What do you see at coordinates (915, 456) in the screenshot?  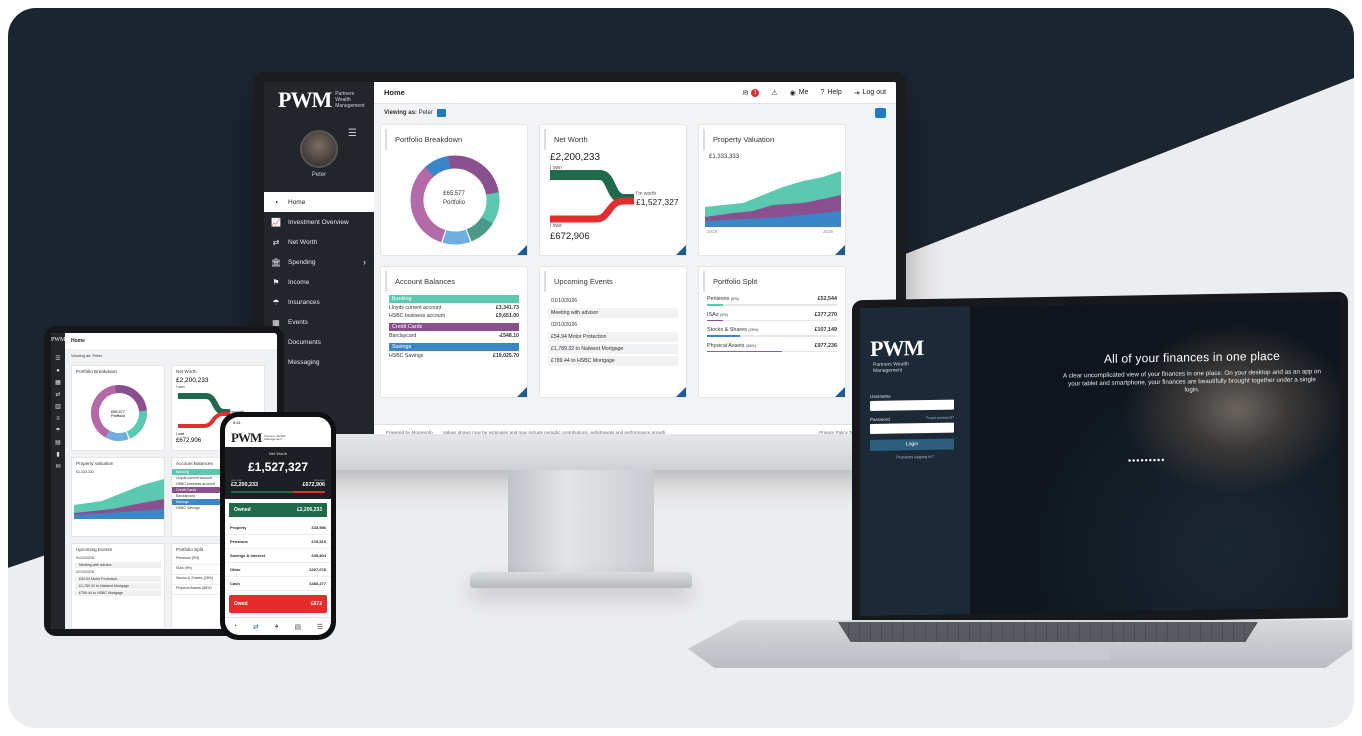 I see `login-help-link: Problems logging in?` at bounding box center [915, 456].